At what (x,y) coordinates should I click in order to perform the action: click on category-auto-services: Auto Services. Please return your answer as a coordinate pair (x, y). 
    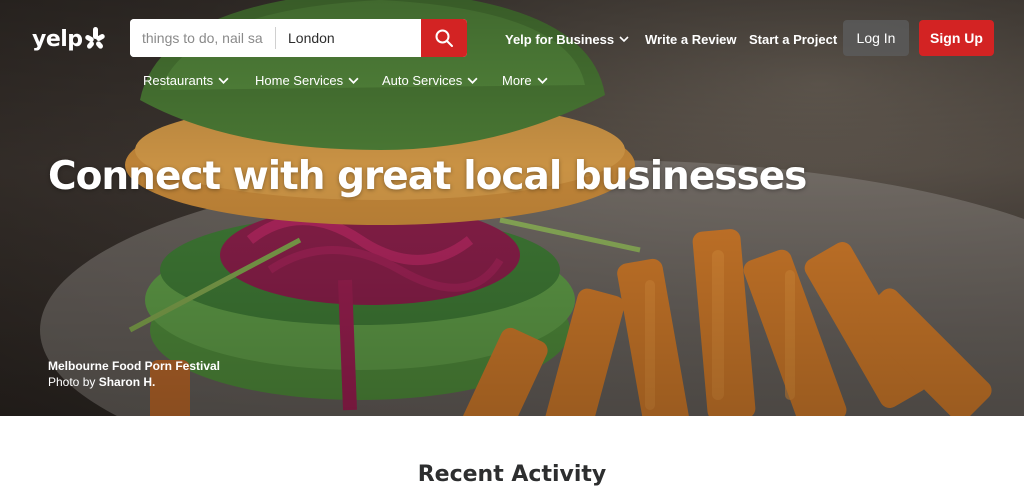
    Looking at the image, I should click on (430, 80).